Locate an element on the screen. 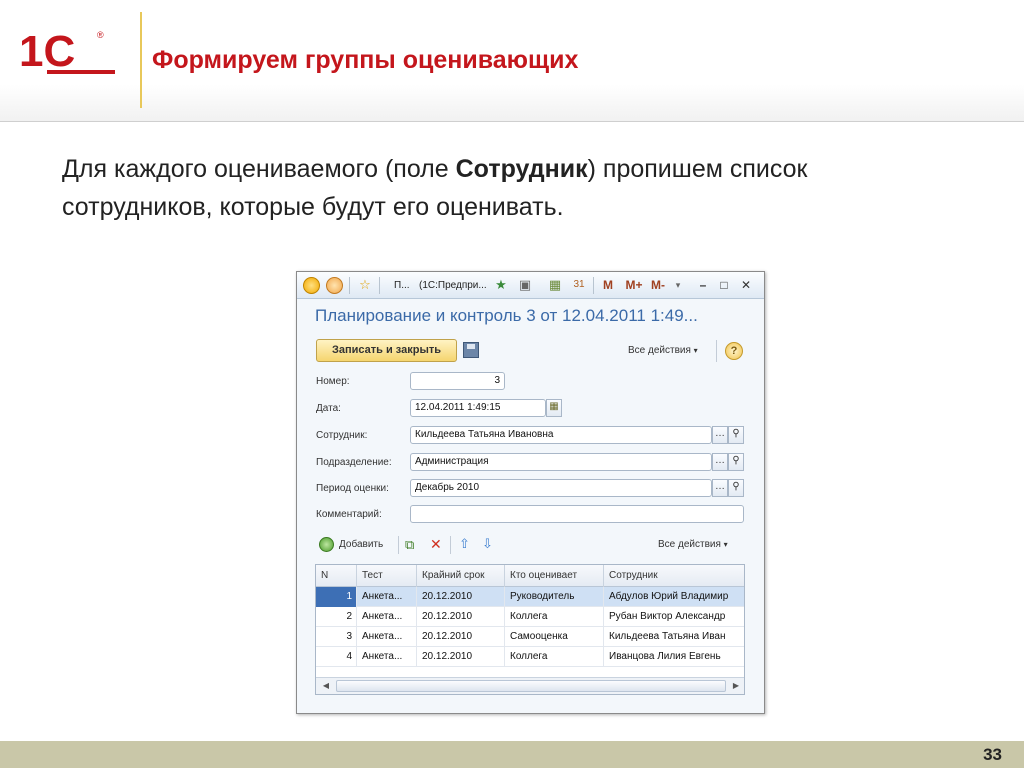 This screenshot has width=1024, height=768. number-field: 3 is located at coordinates (457, 381).